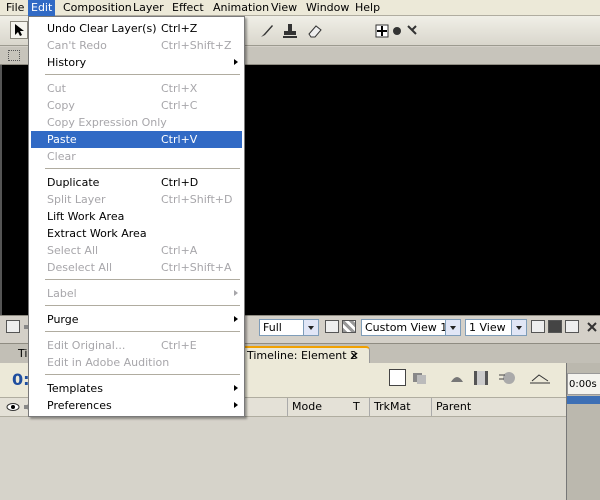 This screenshot has width=600, height=500. What do you see at coordinates (315, 31) in the screenshot?
I see `eraser-tool-icon` at bounding box center [315, 31].